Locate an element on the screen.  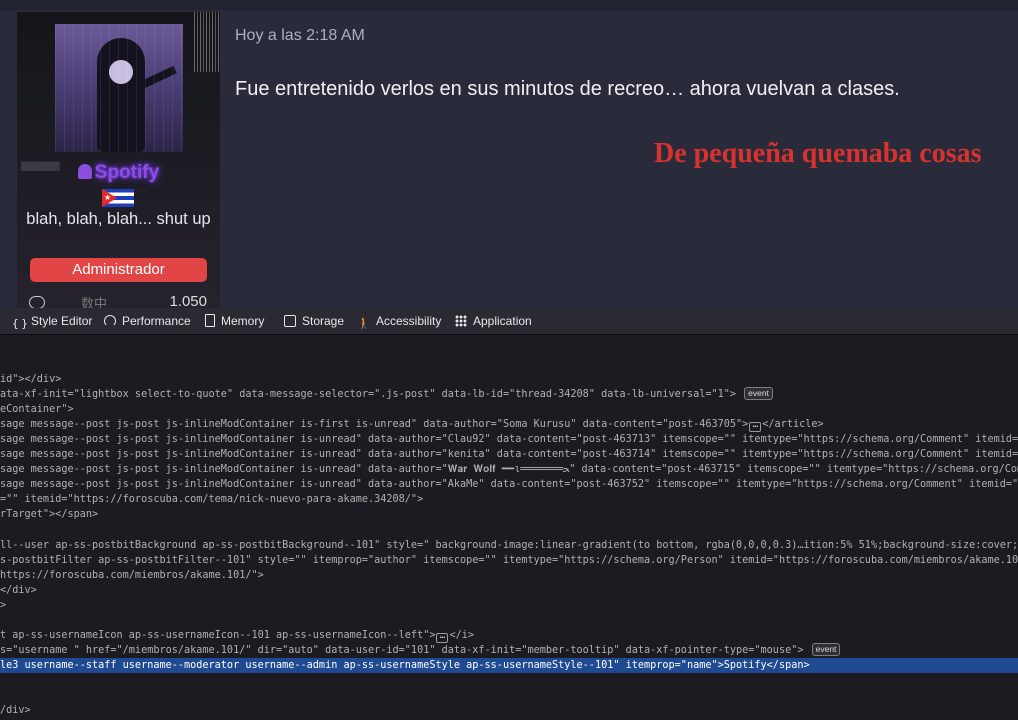
username: Spotify is located at coordinates (118, 173).